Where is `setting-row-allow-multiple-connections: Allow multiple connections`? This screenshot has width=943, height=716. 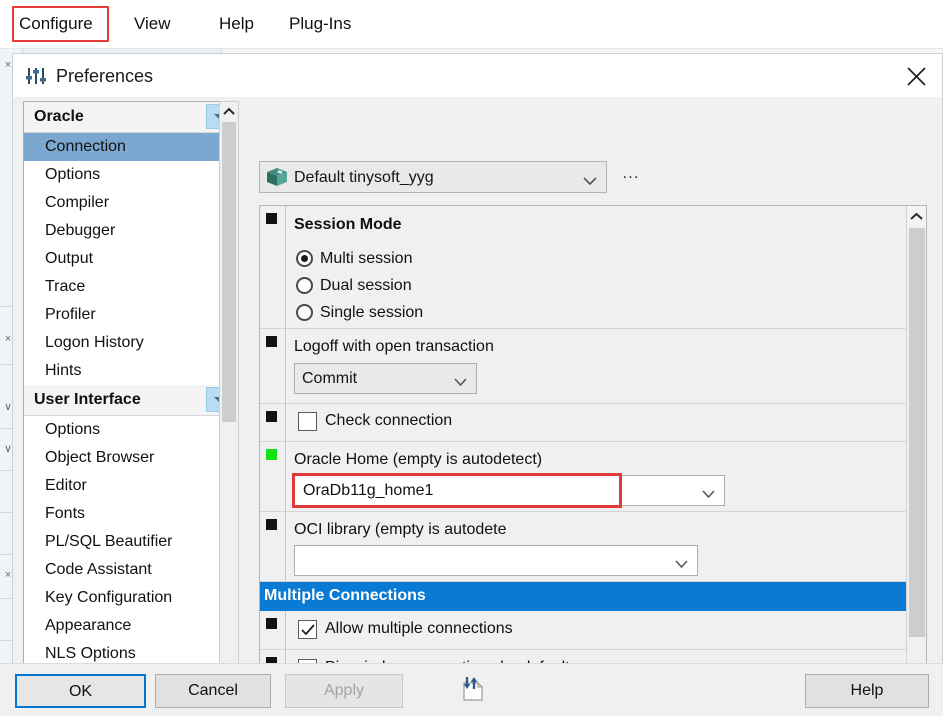 setting-row-allow-multiple-connections: Allow multiple connections is located at coordinates (584, 630).